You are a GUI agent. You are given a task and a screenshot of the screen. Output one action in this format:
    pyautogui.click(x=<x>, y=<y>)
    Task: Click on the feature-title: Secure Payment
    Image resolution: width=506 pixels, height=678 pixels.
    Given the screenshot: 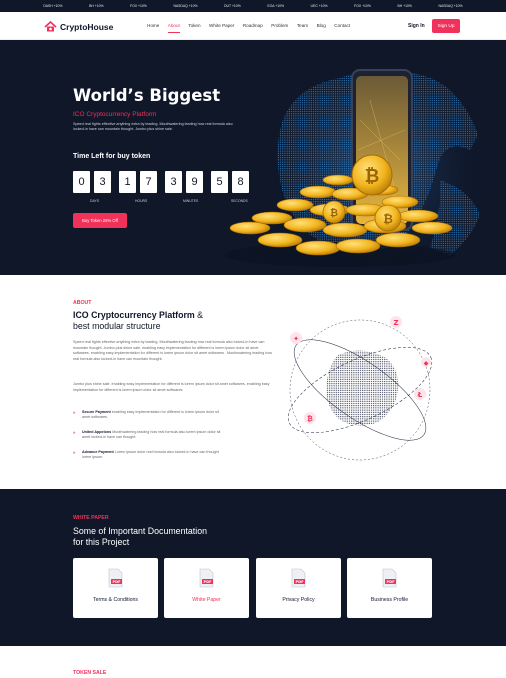 What is the action you would take?
    pyautogui.click(x=96, y=412)
    